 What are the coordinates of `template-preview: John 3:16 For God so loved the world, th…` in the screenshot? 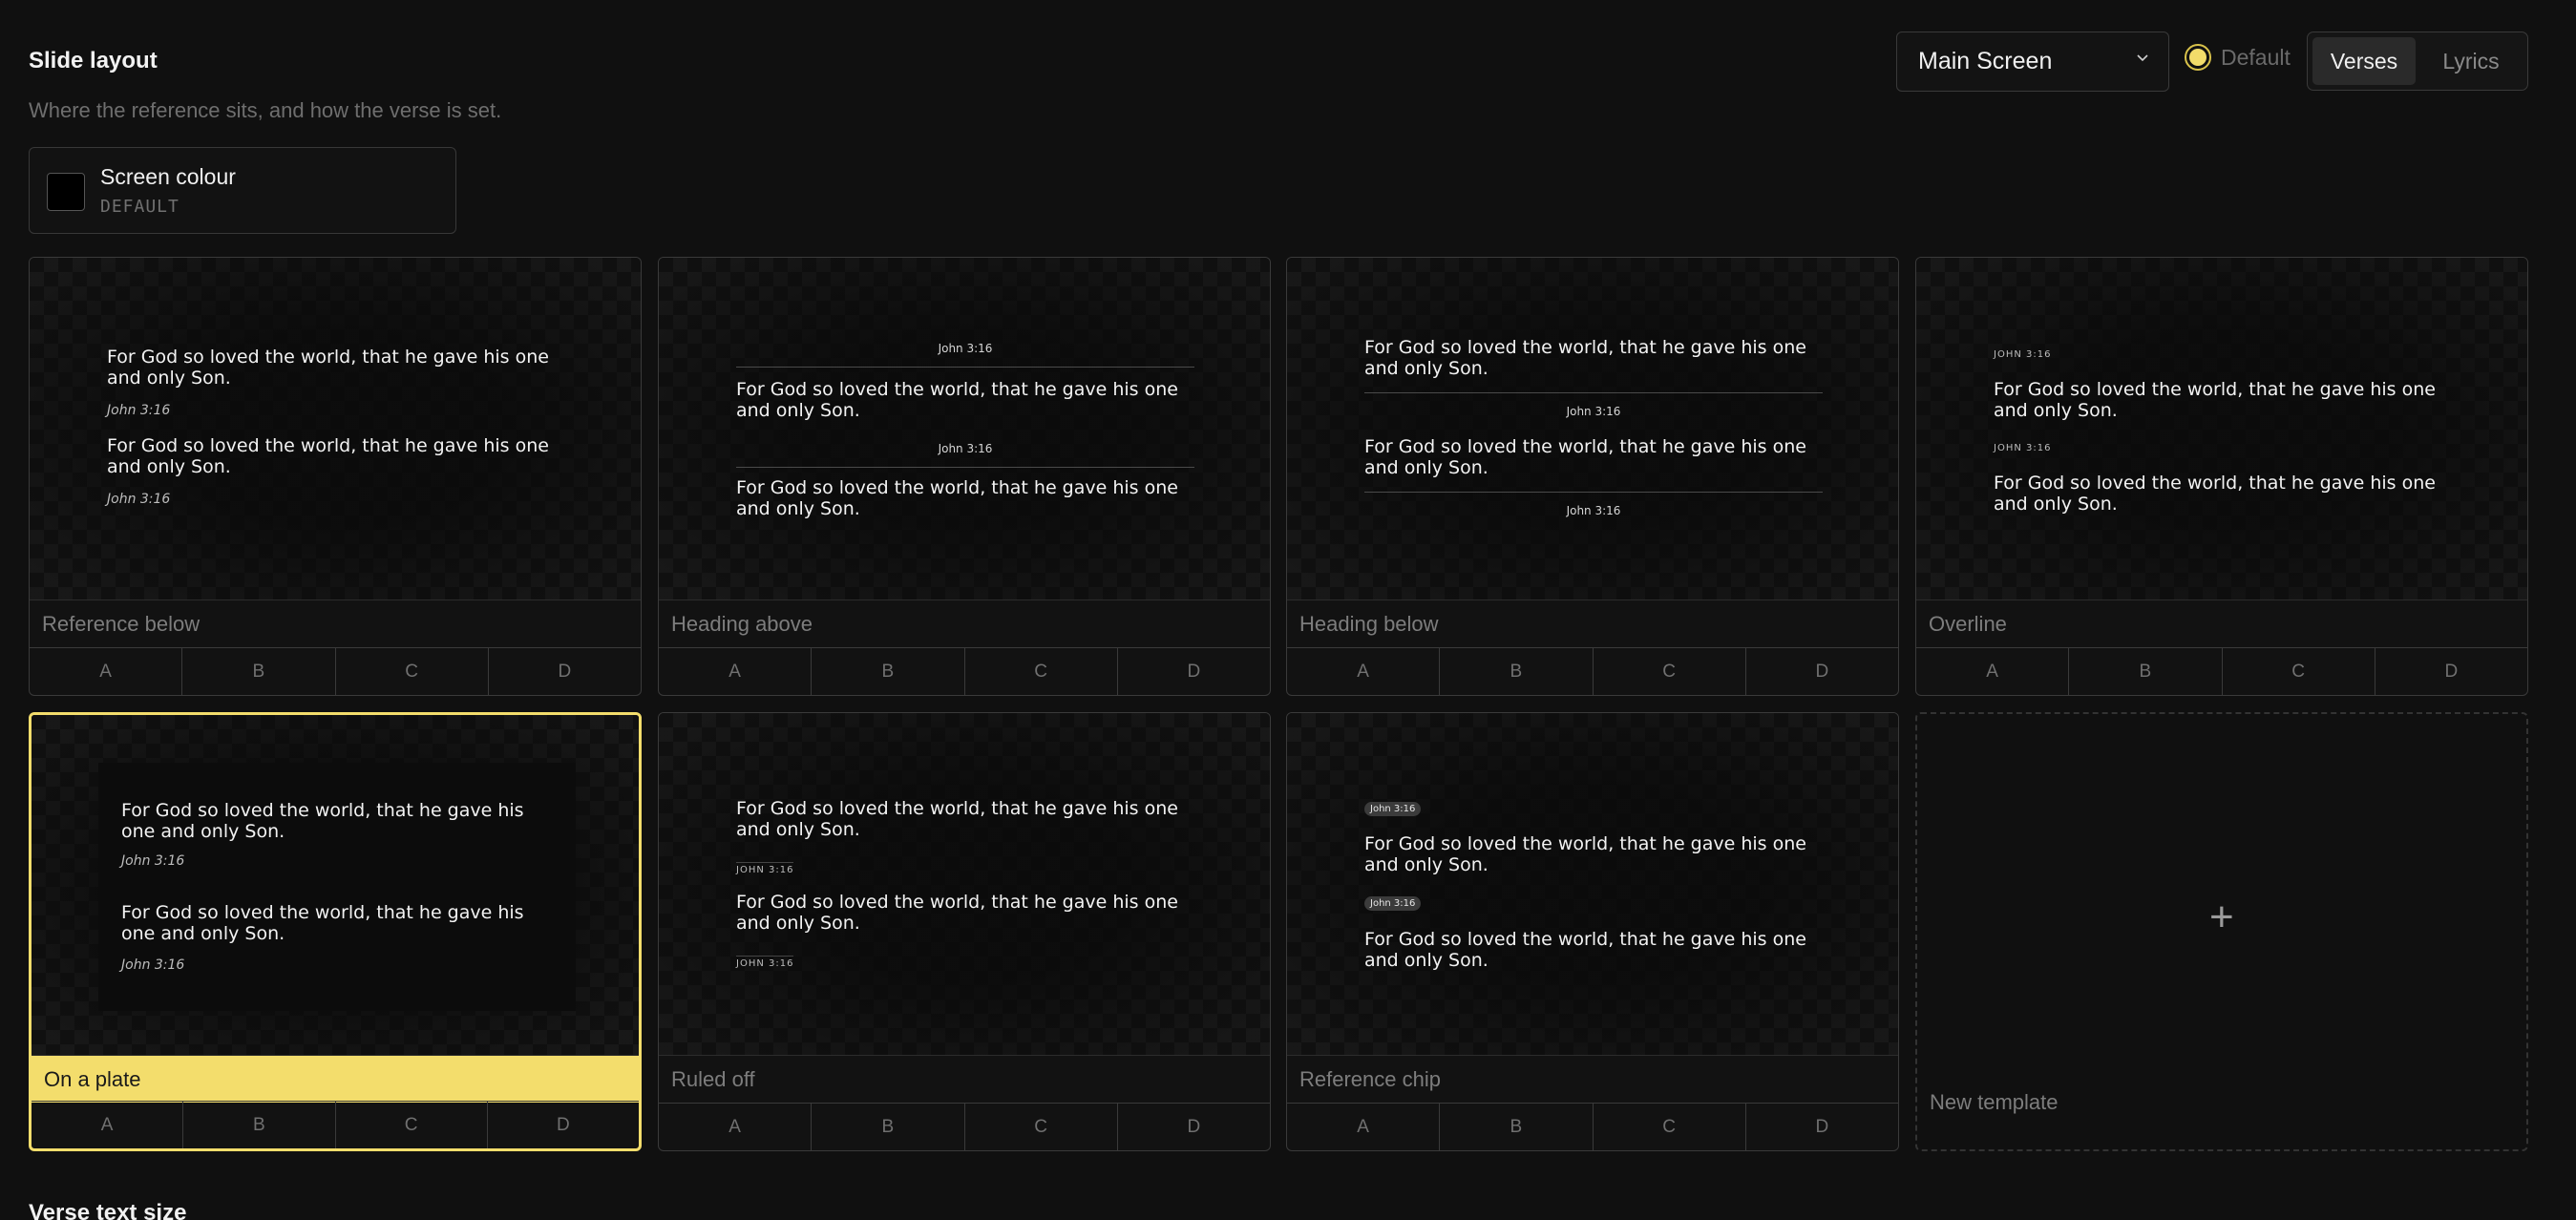 It's located at (1592, 884).